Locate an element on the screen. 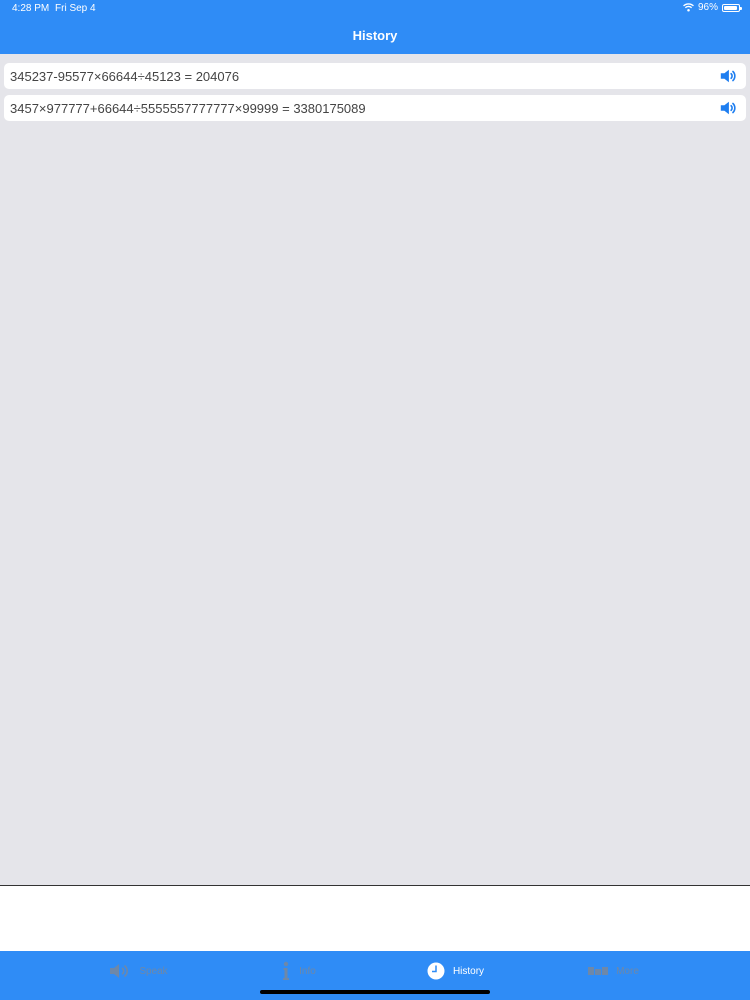 The width and height of the screenshot is (750, 1000). info-icon is located at coordinates (286, 971).